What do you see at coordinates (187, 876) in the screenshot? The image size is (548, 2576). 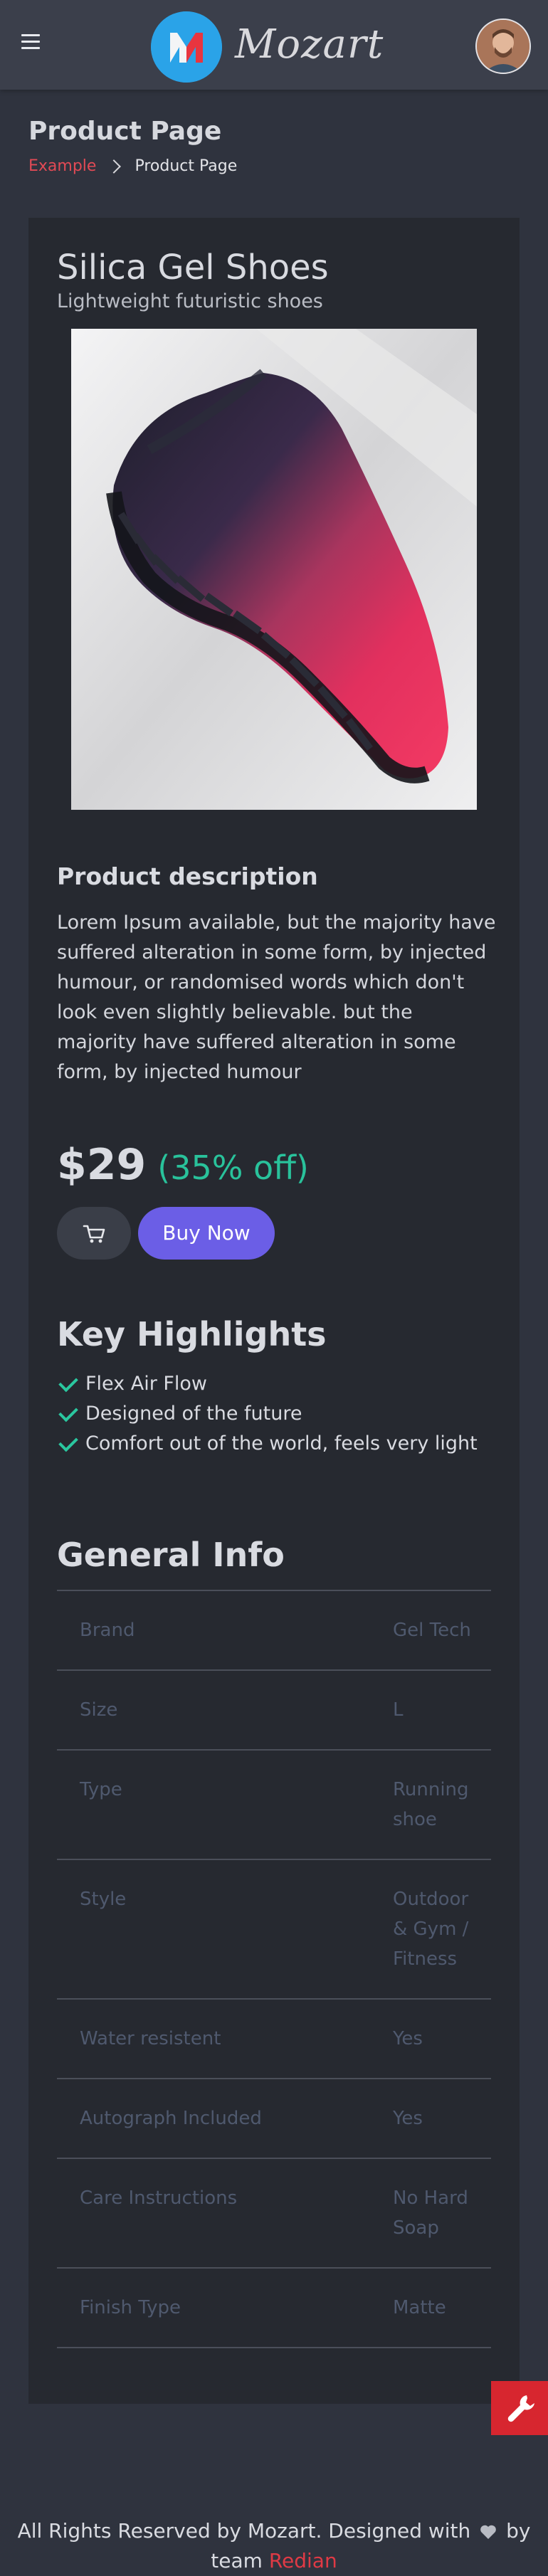 I see `description-heading: Product description` at bounding box center [187, 876].